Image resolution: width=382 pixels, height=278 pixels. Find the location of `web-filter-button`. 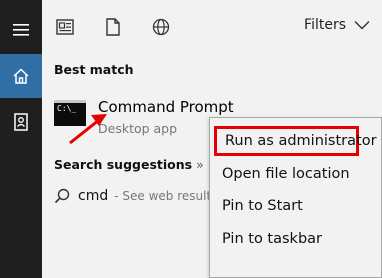

web-filter-button is located at coordinates (161, 27).